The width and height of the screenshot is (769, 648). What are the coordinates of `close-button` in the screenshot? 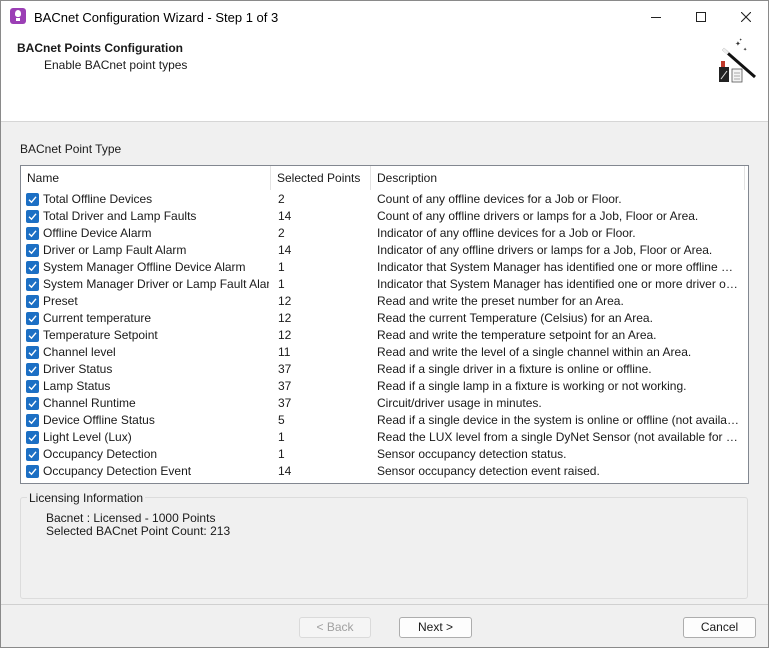 It's located at (745, 16).